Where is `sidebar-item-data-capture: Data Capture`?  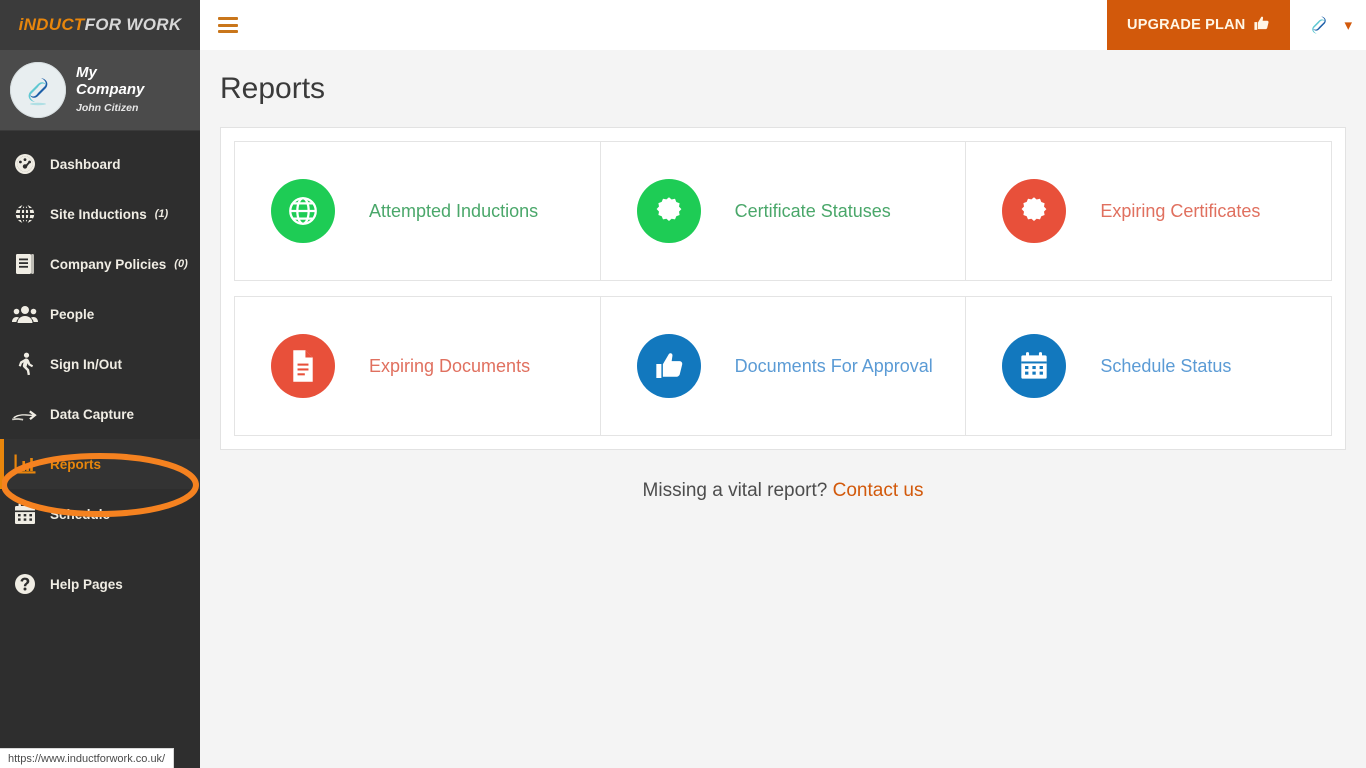 sidebar-item-data-capture: Data Capture is located at coordinates (100, 414).